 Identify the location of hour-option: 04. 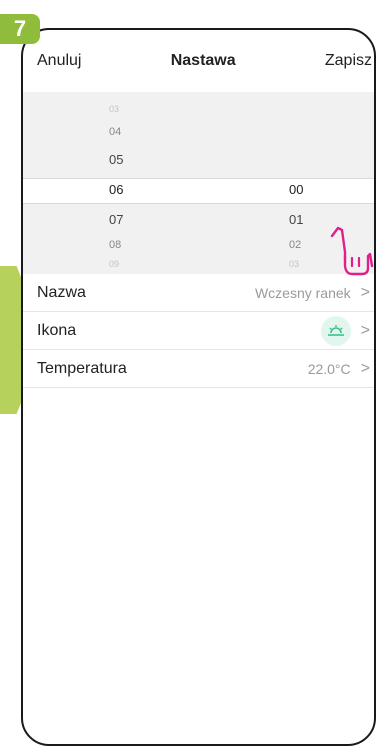
(115, 132).